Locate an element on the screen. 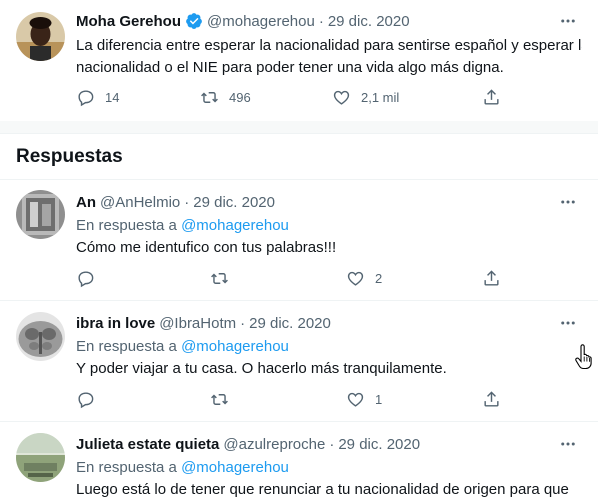  author-handle: @mohagerehou is located at coordinates (261, 21).